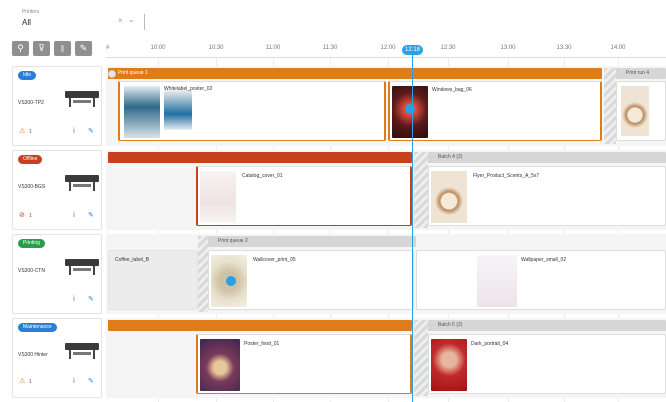 Image resolution: width=666 pixels, height=402 pixels. Describe the element at coordinates (618, 48) in the screenshot. I see `time-tick: 14:00` at that location.